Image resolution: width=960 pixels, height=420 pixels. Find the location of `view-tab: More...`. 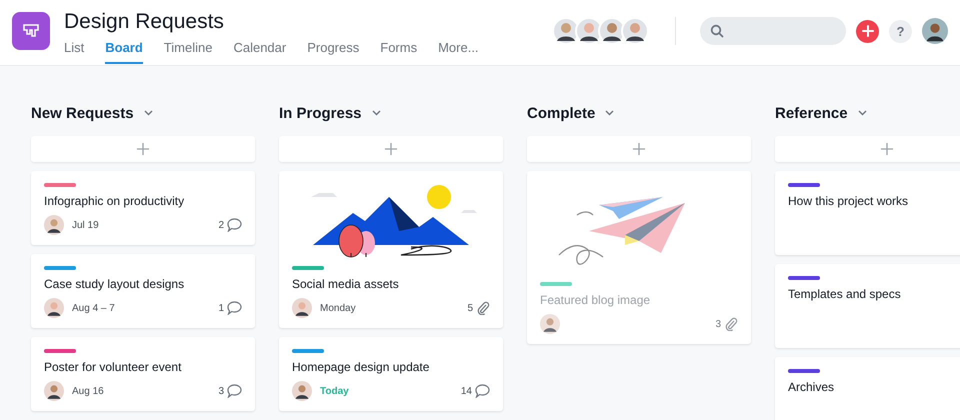

view-tab: More... is located at coordinates (458, 52).